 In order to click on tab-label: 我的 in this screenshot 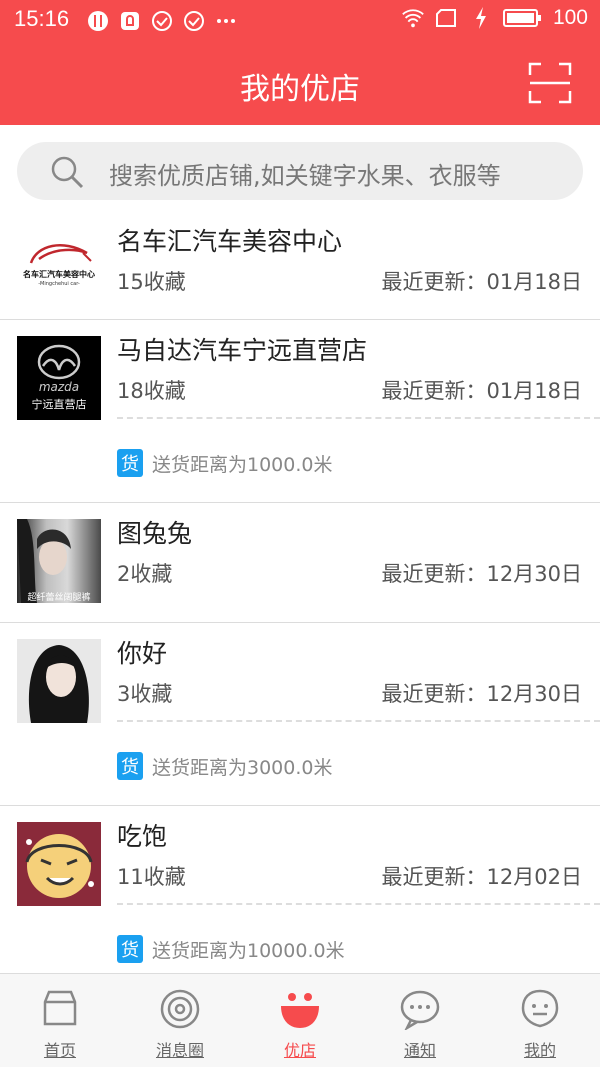, I will do `click(539, 1050)`.